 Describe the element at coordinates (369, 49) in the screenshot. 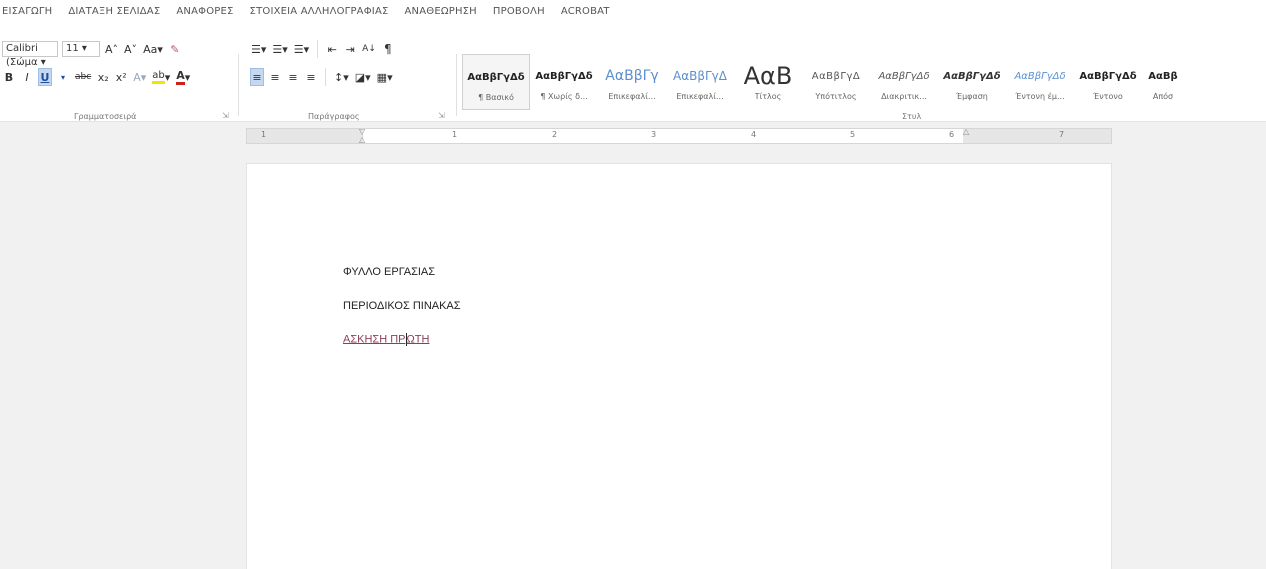

I see `sort-button: A↓` at that location.